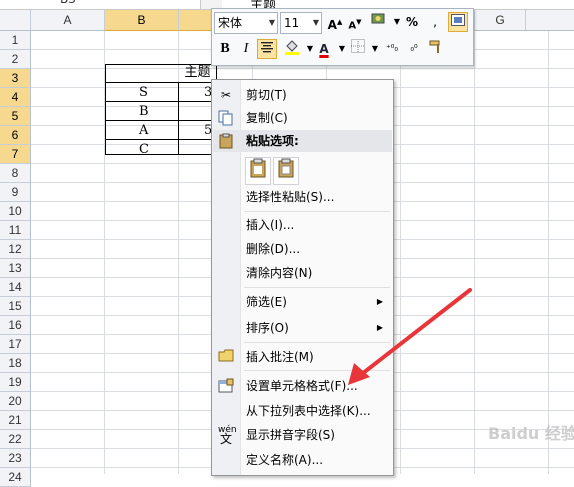 The width and height of the screenshot is (574, 487). Describe the element at coordinates (15, 249) in the screenshot. I see `row-header-12: 12` at that location.